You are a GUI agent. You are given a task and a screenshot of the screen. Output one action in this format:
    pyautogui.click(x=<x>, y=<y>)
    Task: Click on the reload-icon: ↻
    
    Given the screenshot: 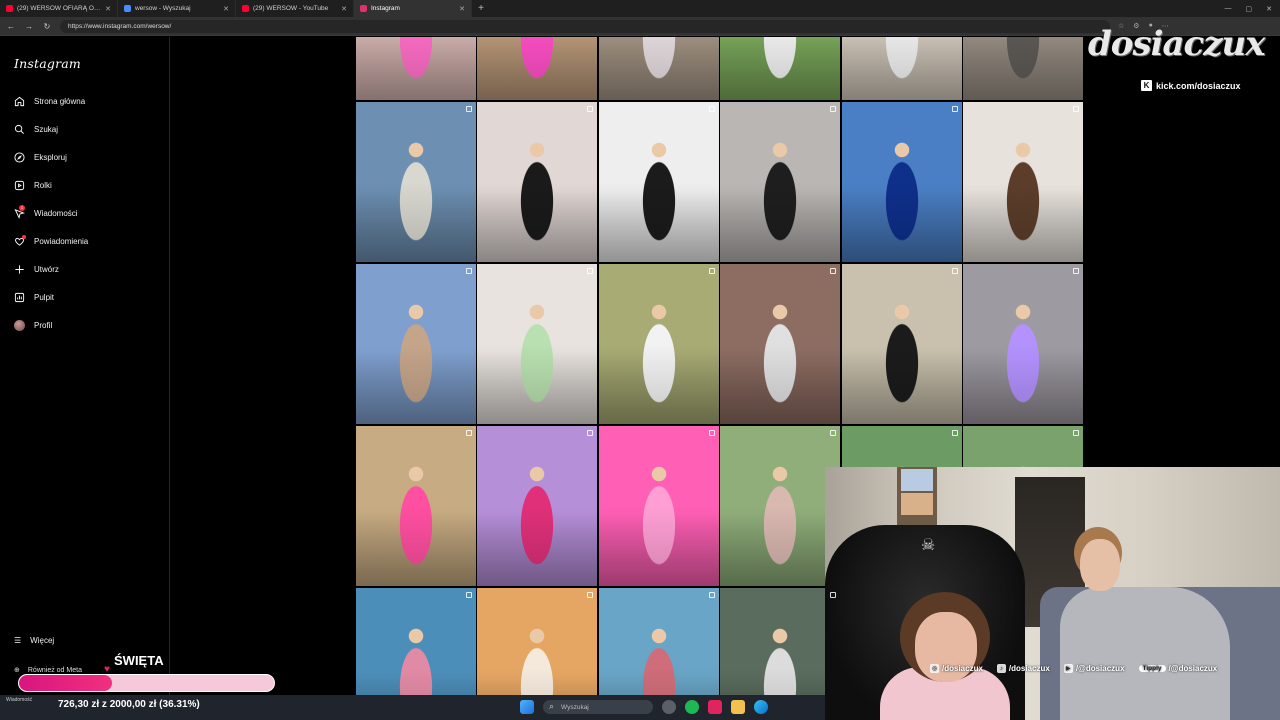 What is the action you would take?
    pyautogui.click(x=47, y=26)
    